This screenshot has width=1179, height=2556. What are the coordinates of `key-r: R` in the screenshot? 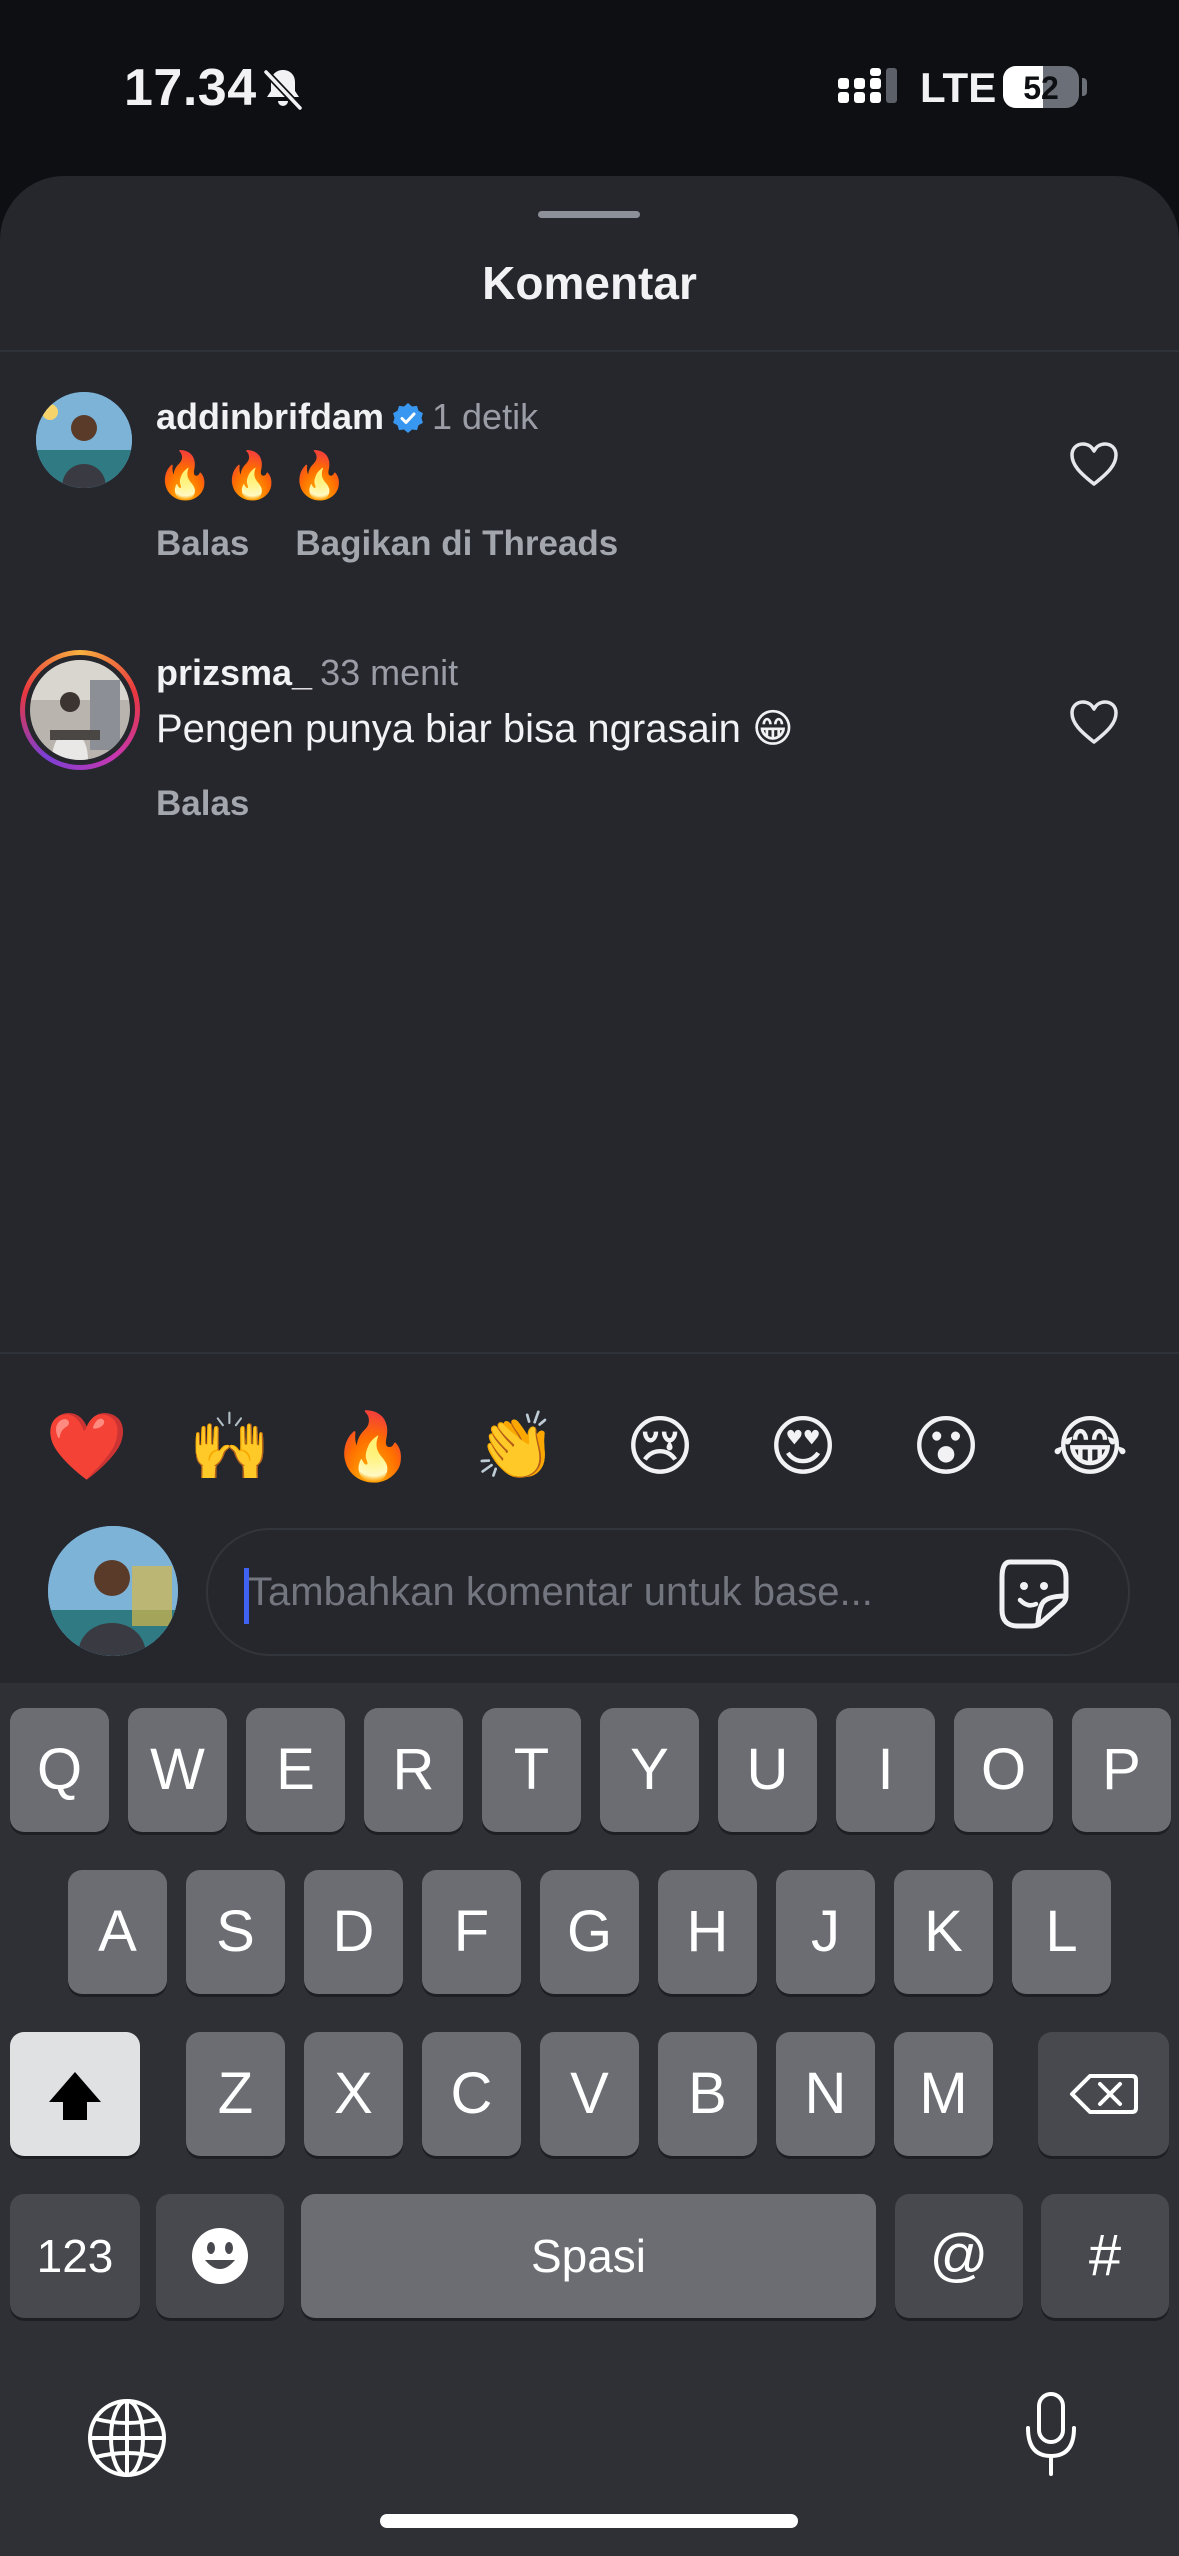 It's located at (413, 1770).